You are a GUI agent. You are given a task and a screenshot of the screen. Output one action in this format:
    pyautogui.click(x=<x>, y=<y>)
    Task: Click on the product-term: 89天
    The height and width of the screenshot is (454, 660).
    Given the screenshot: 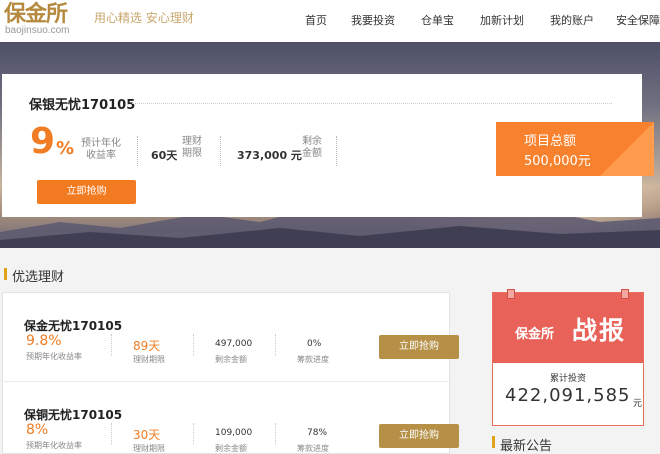 What is the action you would take?
    pyautogui.click(x=147, y=346)
    